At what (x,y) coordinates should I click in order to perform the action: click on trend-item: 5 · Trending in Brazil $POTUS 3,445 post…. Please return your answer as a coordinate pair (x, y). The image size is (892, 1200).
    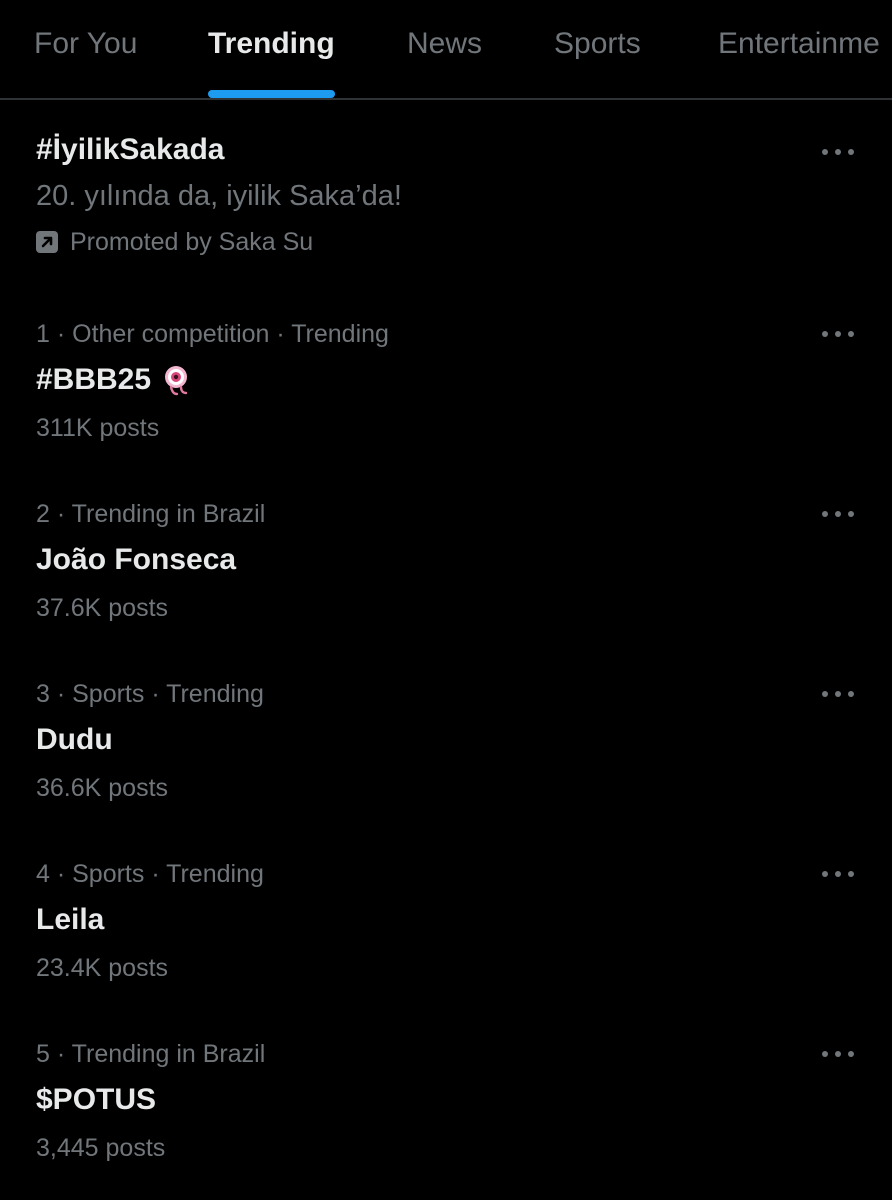
    Looking at the image, I should click on (446, 1108).